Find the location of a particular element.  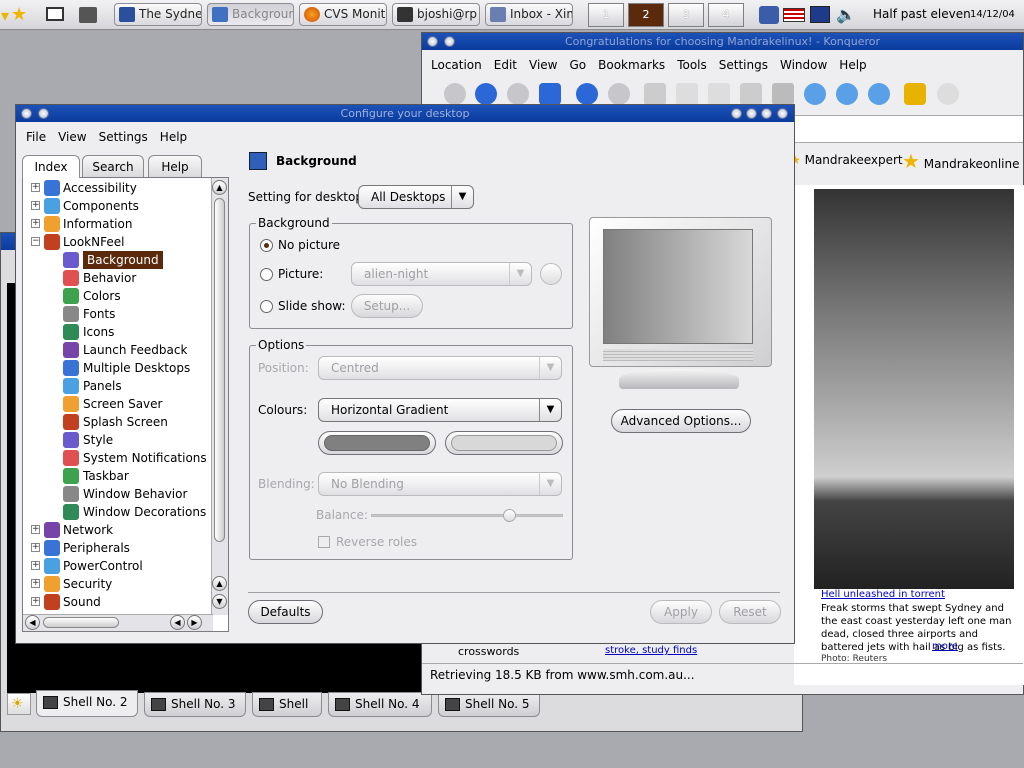

bookmark-mandrakeexpert: ★ Mandrakeexpert is located at coordinates (846, 160).